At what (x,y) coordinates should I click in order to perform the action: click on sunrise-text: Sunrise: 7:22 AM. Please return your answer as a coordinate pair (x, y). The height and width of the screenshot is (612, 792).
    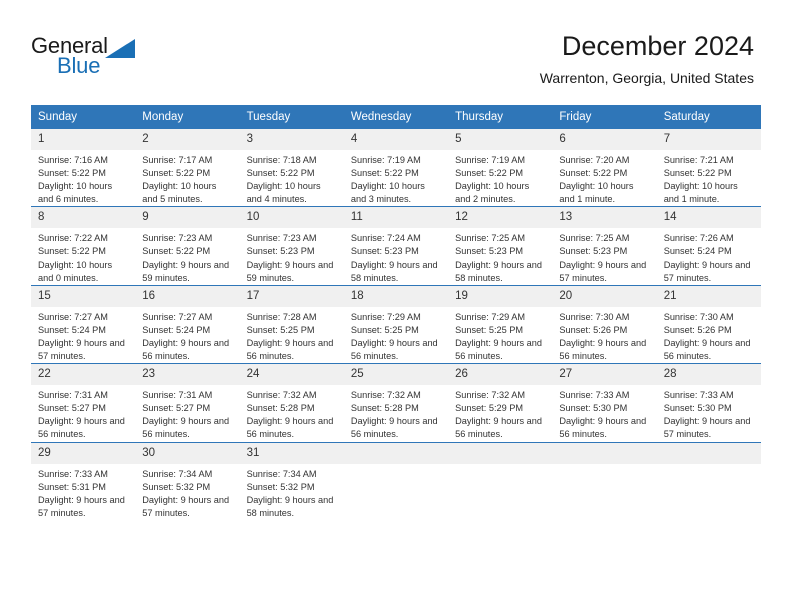
    Looking at the image, I should click on (73, 238).